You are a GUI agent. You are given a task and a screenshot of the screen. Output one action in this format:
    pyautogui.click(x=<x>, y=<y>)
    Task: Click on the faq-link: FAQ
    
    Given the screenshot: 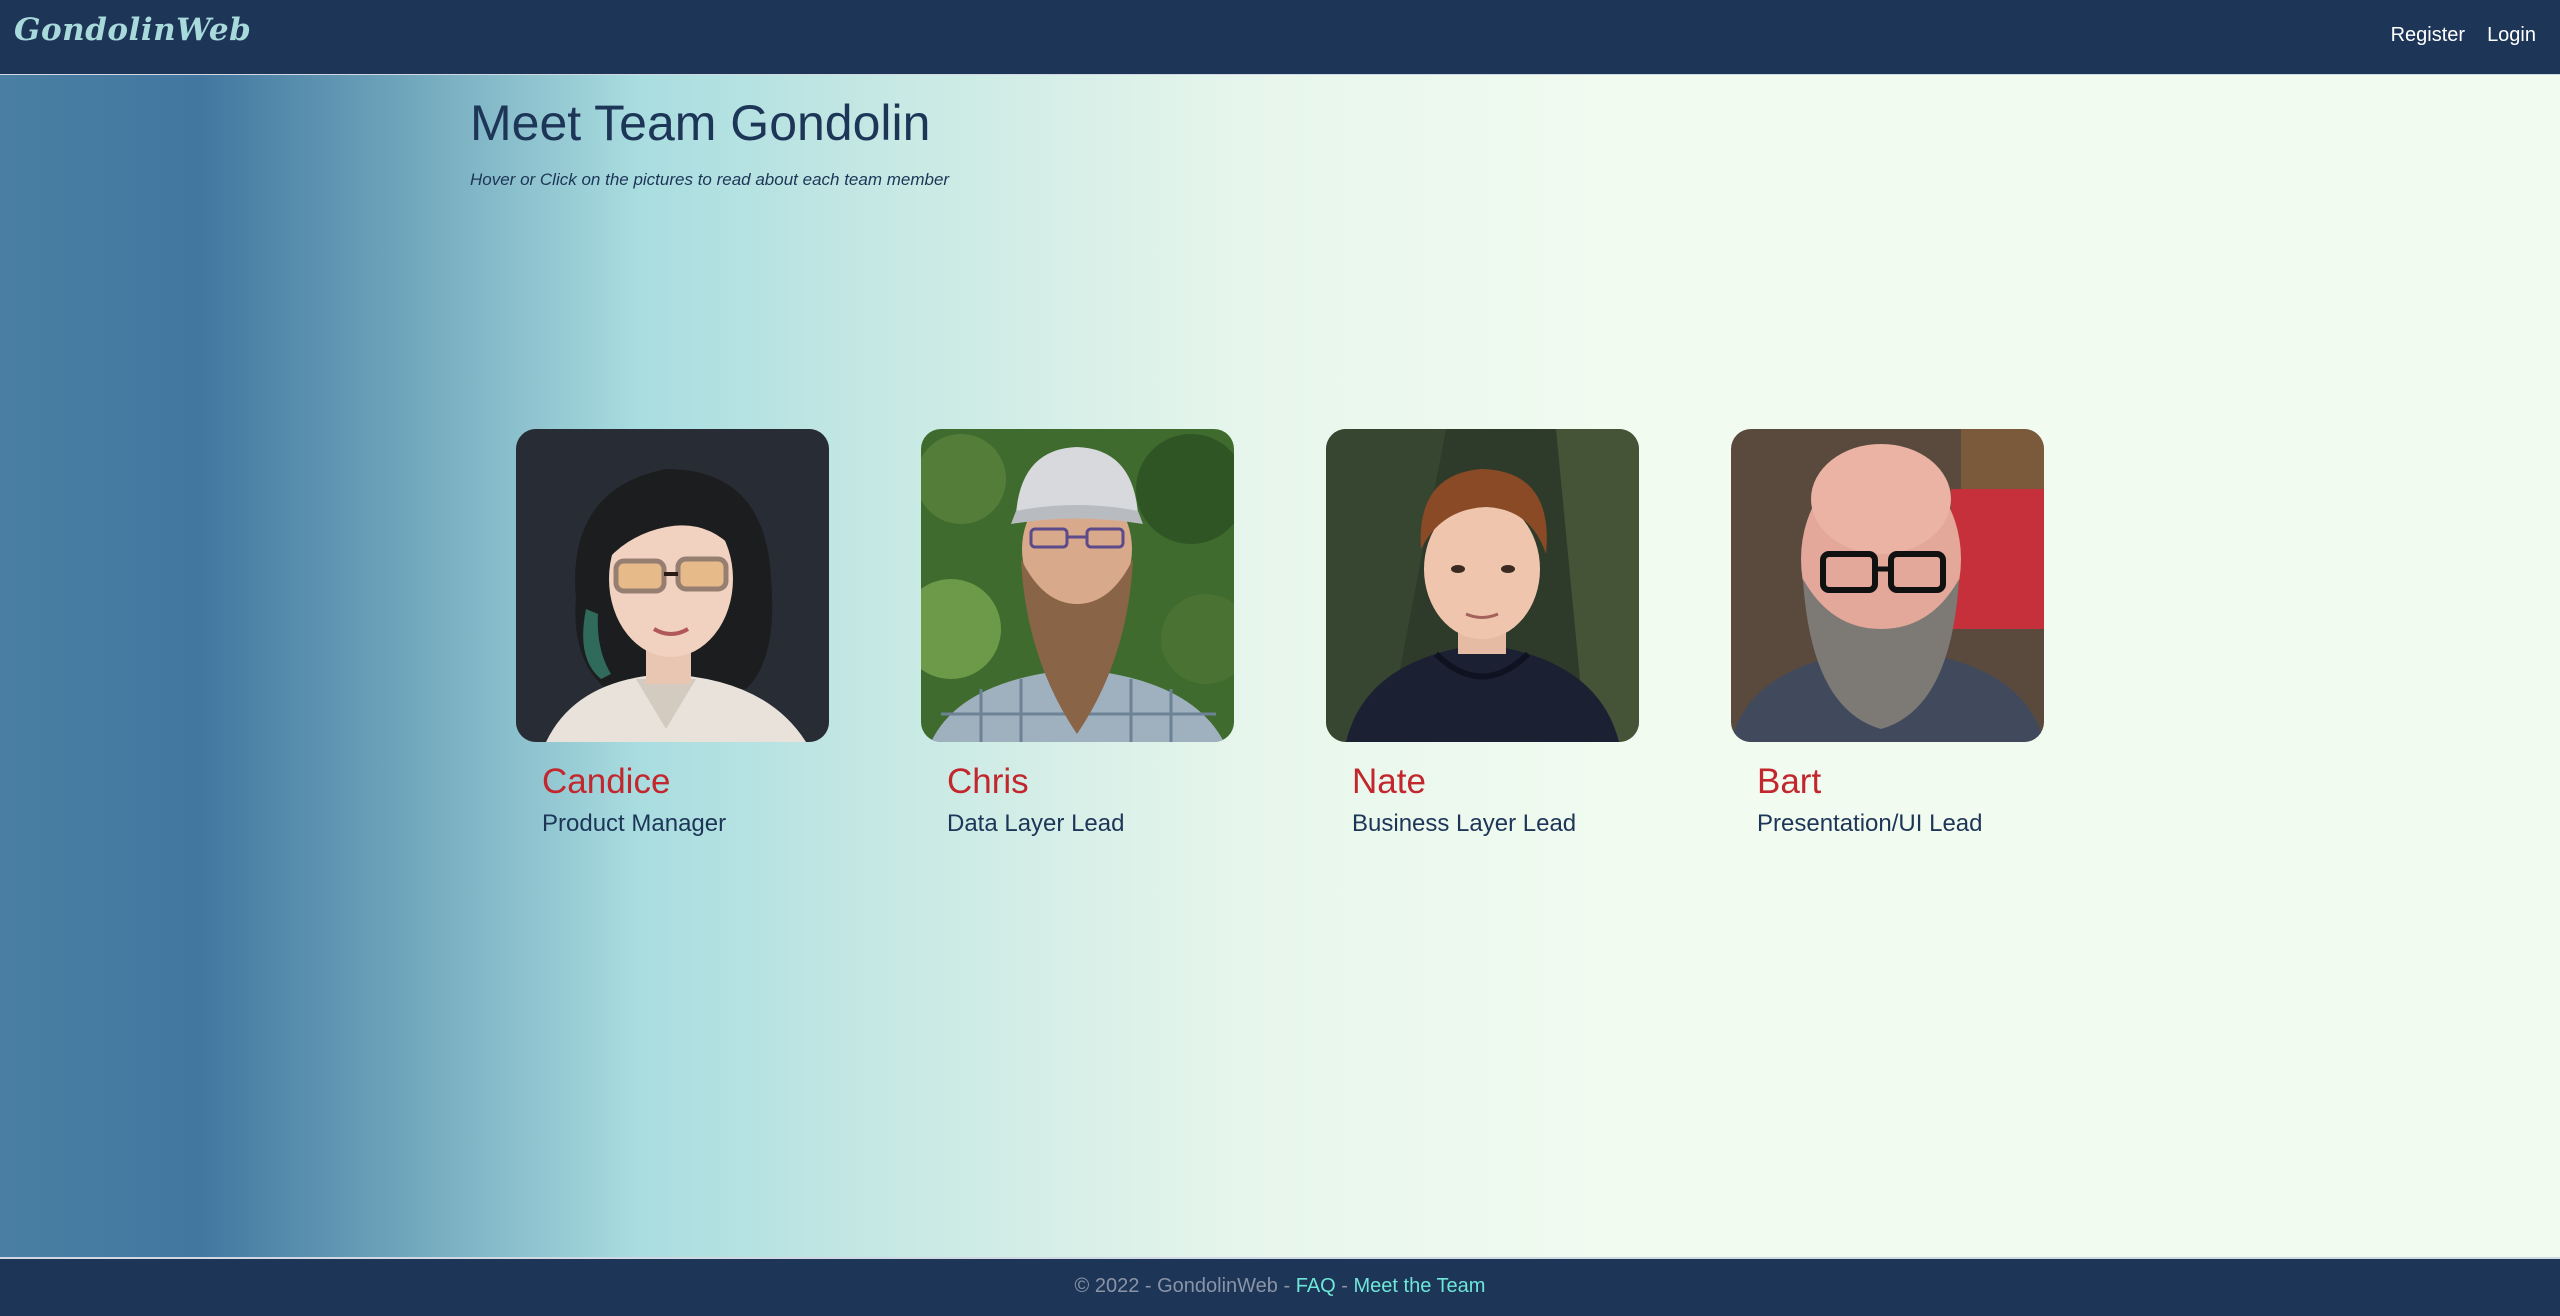 What is the action you would take?
    pyautogui.click(x=1316, y=1286)
    